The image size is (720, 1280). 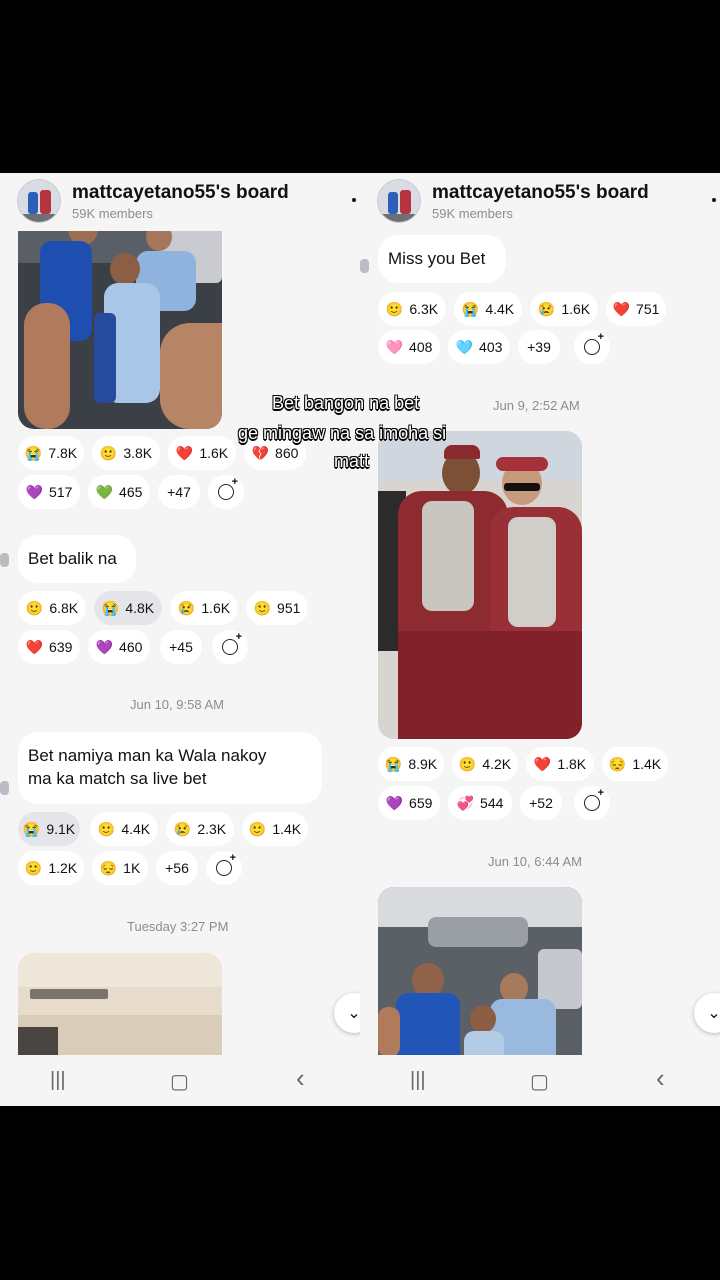 I want to click on reaction-chip: 🙂 1.4K, so click(x=275, y=829).